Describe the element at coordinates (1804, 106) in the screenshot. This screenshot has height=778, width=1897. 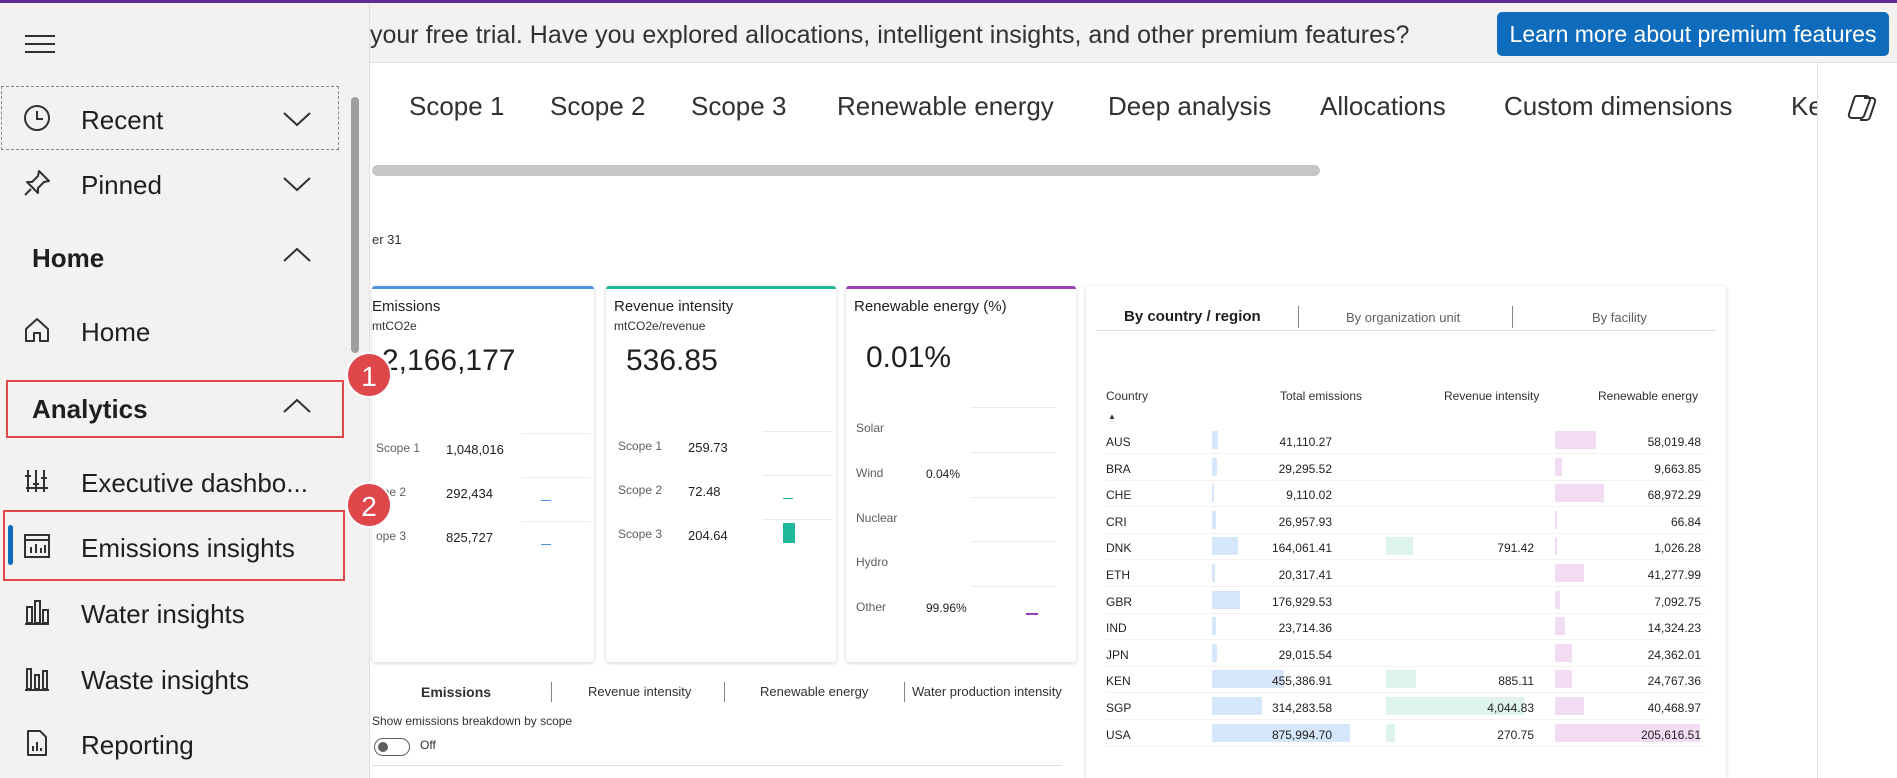
I see `tab-overflow: Ke` at that location.